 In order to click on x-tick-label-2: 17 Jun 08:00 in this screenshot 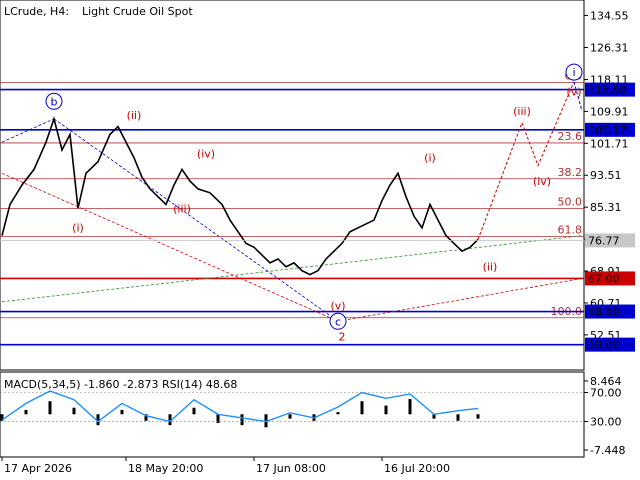, I will do `click(291, 468)`.